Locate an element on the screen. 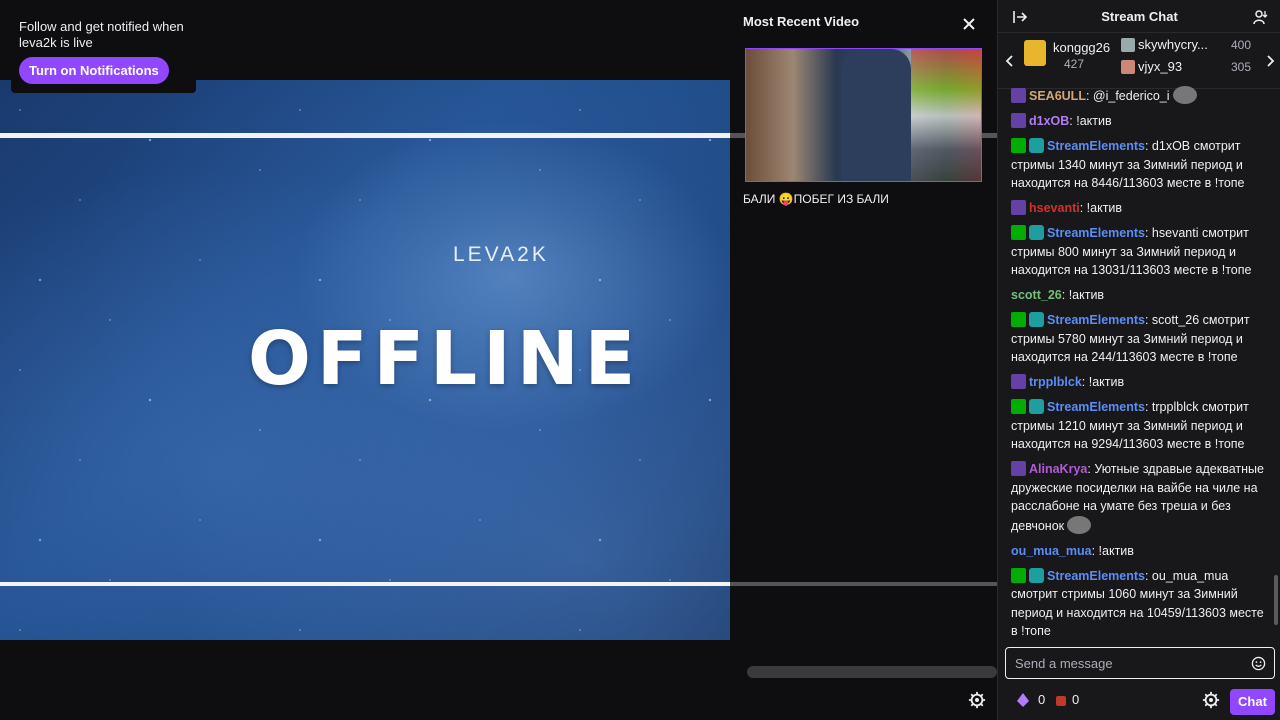 Image resolution: width=1280 pixels, height=720 pixels. banner-stripe-bottom is located at coordinates (498, 584).